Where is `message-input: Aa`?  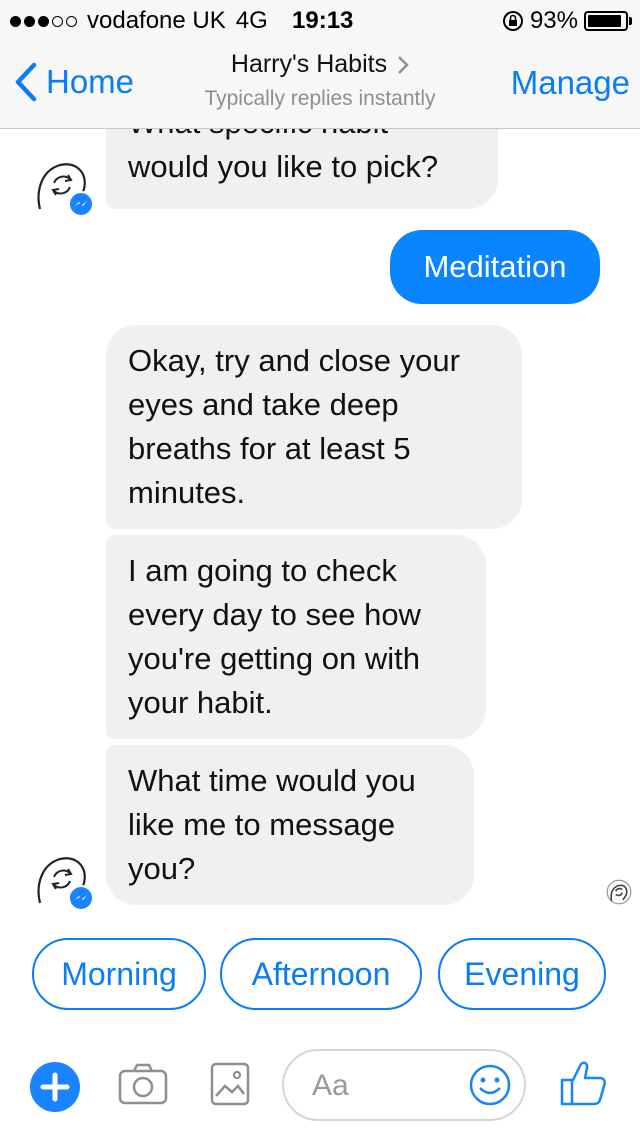
message-input: Aa is located at coordinates (404, 1085).